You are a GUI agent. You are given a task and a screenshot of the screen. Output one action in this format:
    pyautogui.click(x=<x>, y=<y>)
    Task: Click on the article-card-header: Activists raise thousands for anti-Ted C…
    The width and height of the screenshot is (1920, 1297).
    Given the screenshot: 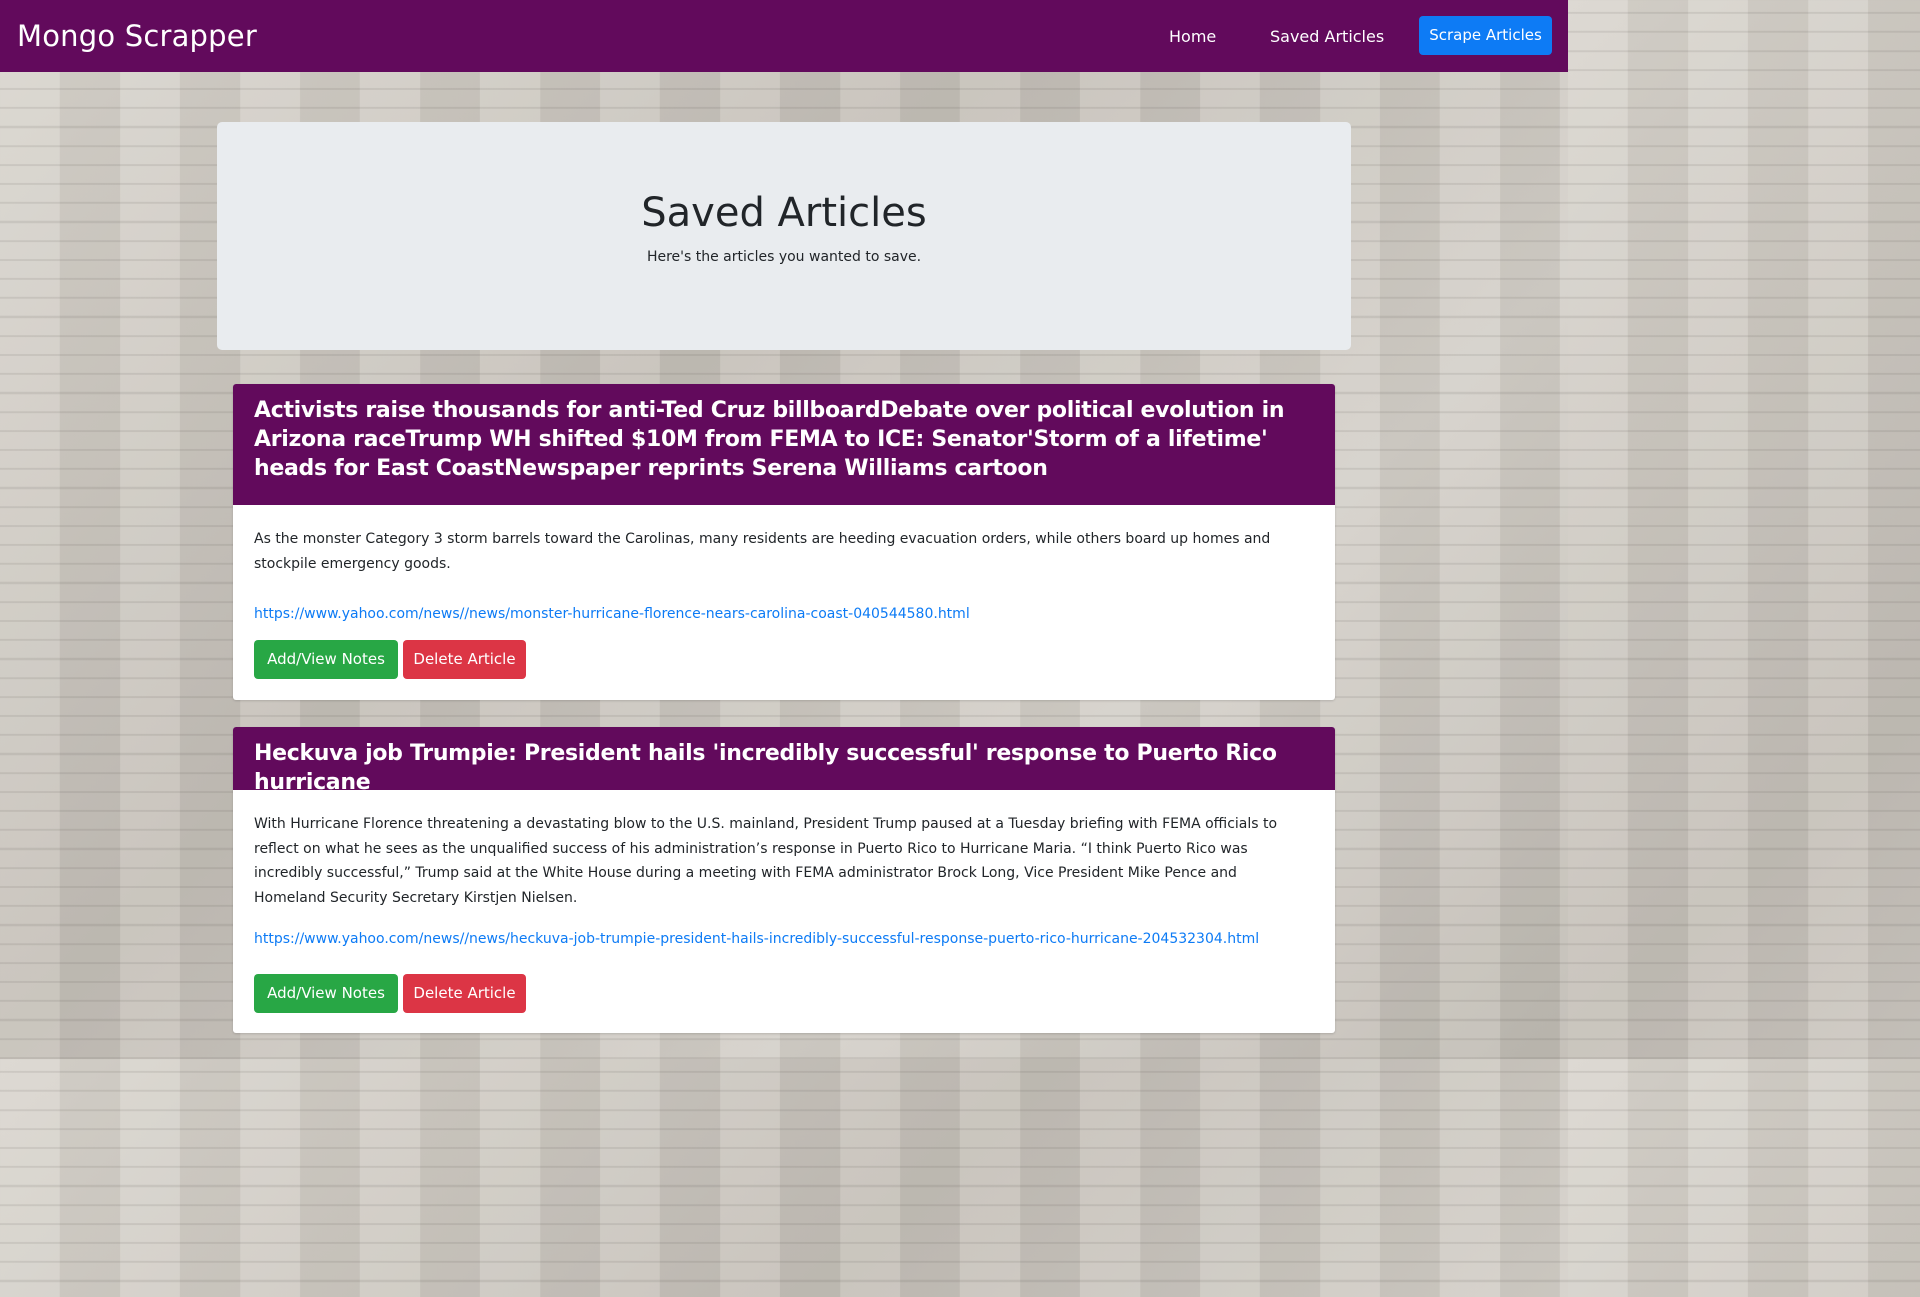 What is the action you would take?
    pyautogui.click(x=784, y=444)
    